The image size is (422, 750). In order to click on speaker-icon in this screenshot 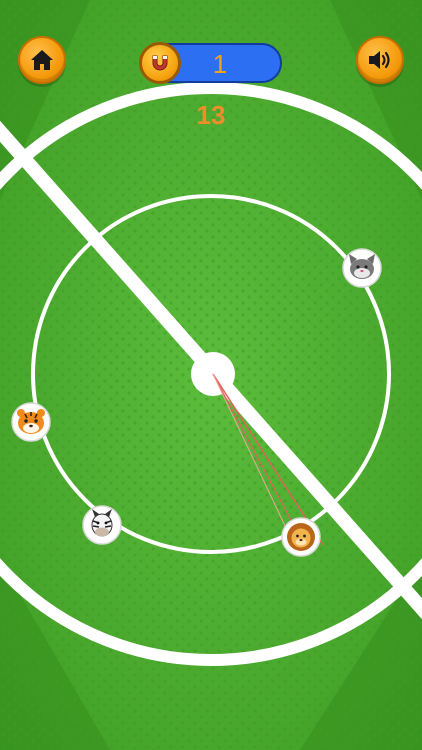, I will do `click(379, 60)`.